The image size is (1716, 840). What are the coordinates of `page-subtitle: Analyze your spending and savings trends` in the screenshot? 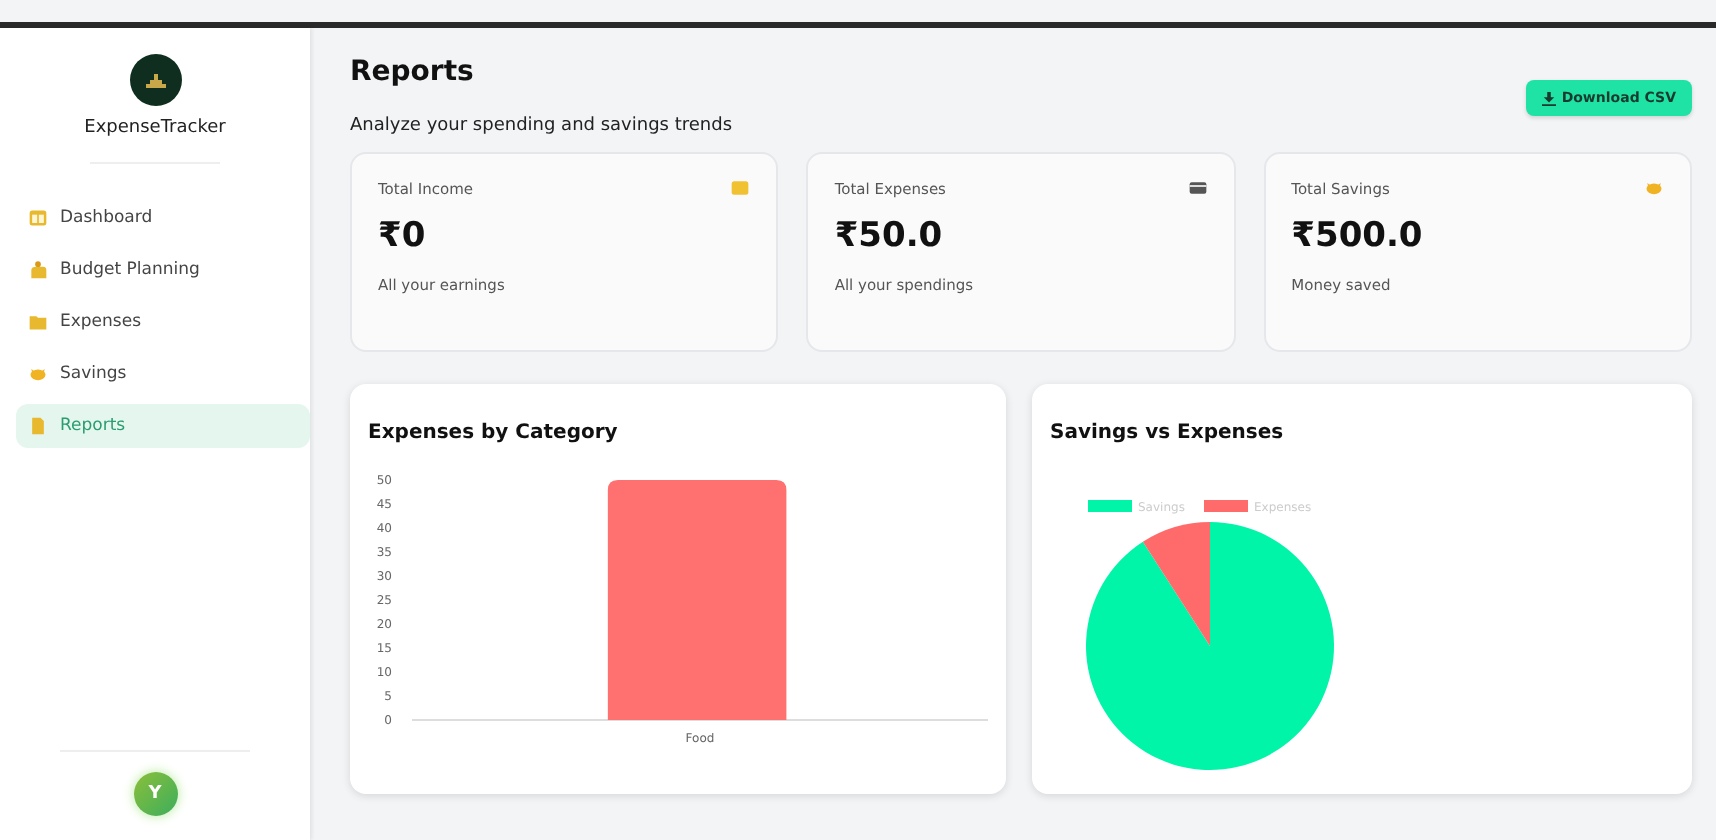 It's located at (541, 126).